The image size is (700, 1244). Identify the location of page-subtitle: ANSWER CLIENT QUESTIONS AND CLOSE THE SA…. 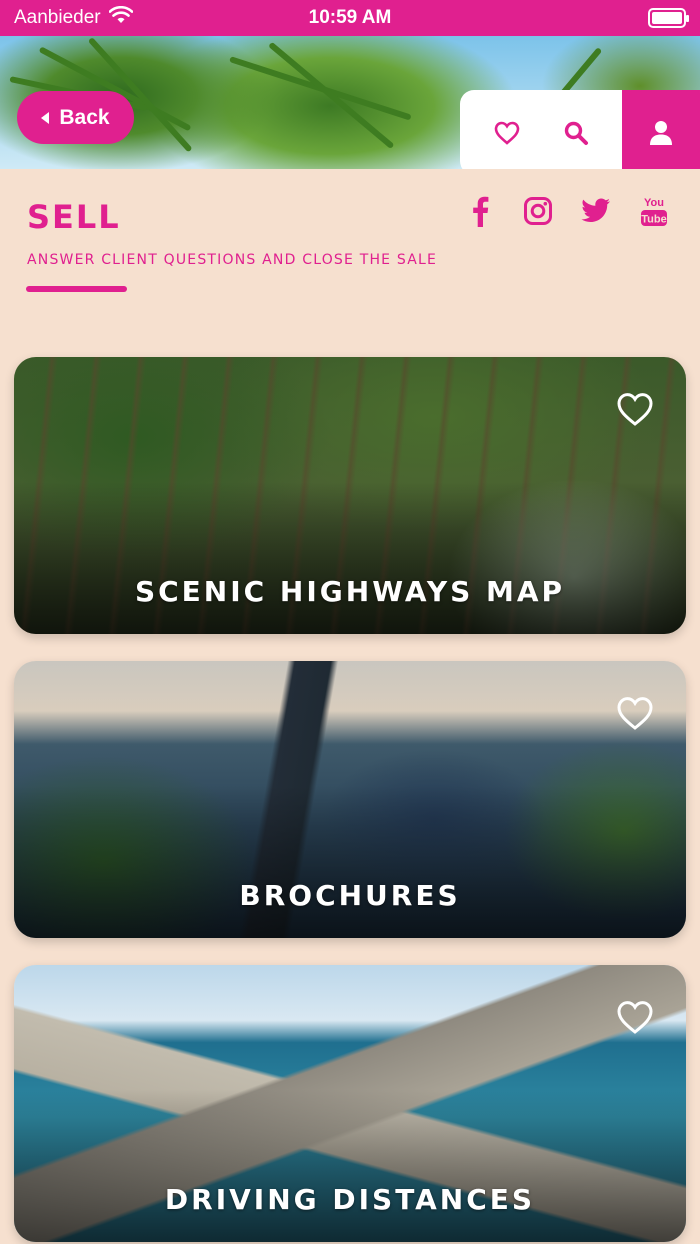
(232, 260).